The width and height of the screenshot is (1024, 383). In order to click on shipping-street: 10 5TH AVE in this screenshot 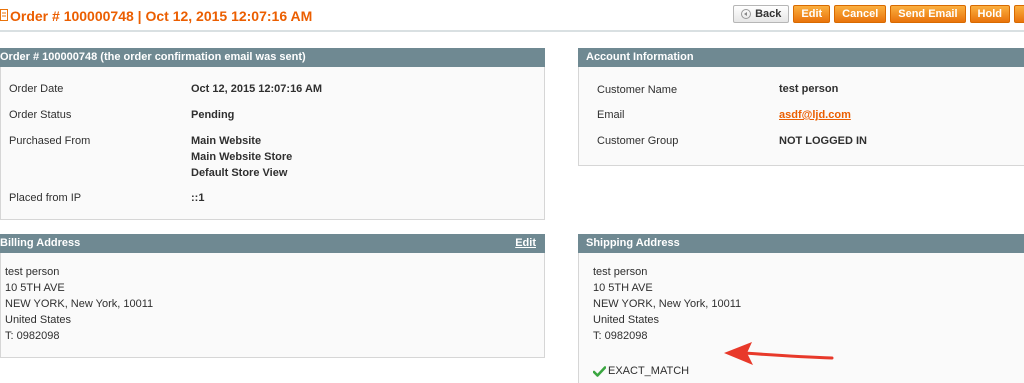, I will do `click(623, 288)`.